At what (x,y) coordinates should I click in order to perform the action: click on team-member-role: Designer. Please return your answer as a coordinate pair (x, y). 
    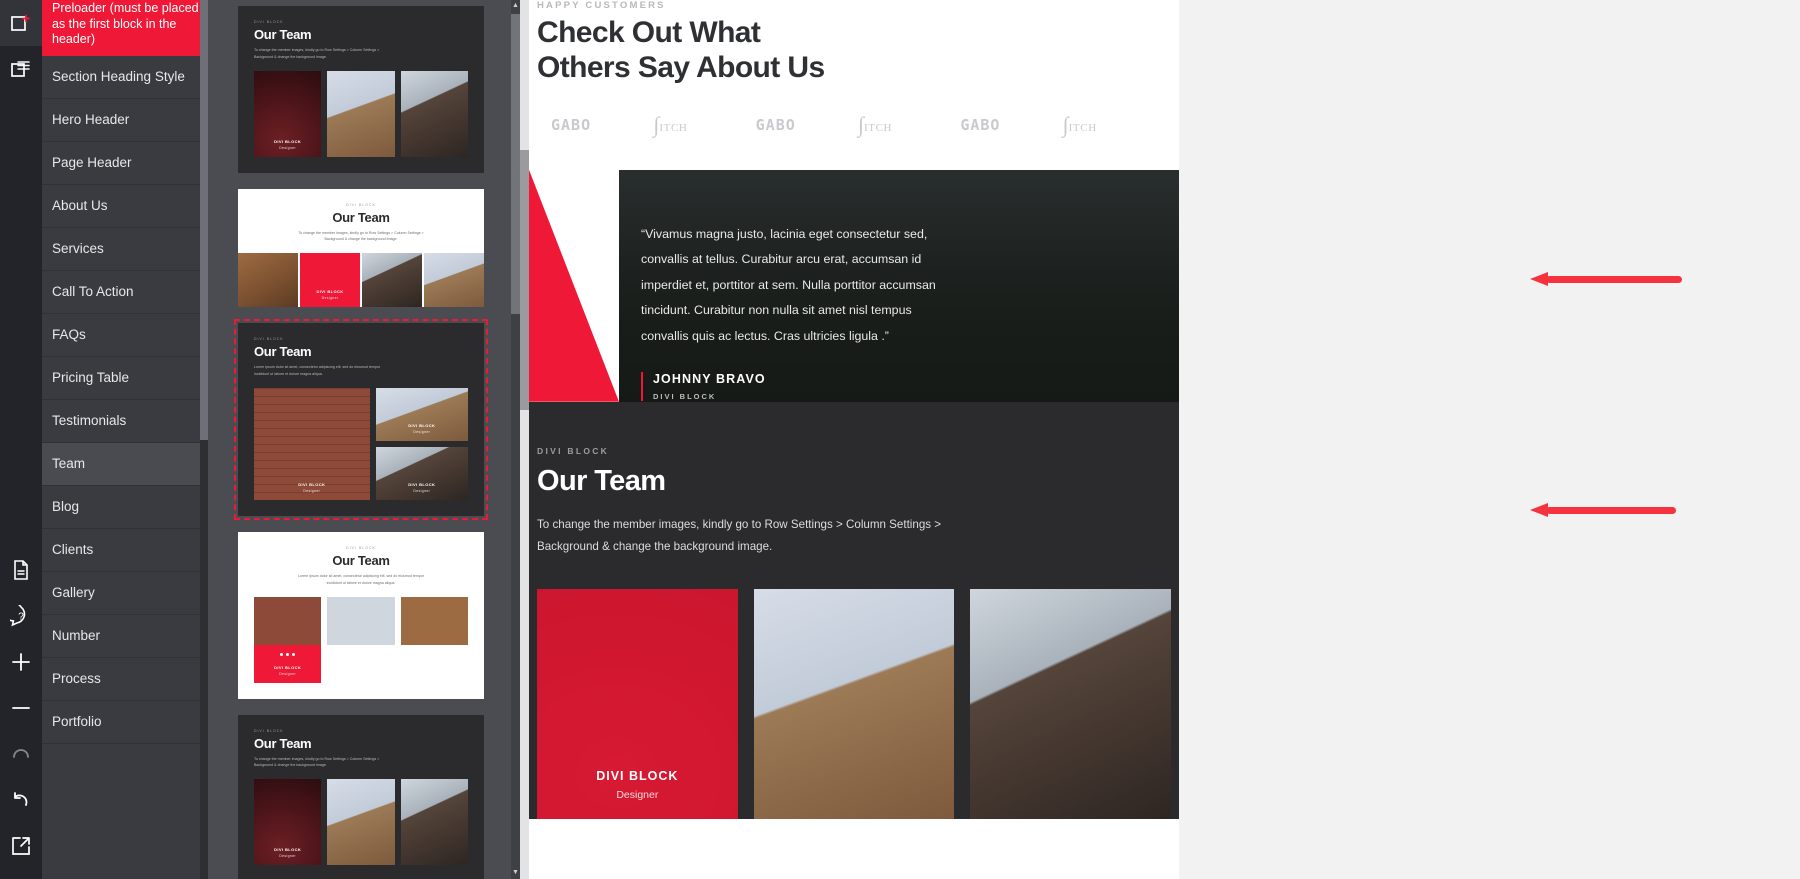
    Looking at the image, I should click on (637, 794).